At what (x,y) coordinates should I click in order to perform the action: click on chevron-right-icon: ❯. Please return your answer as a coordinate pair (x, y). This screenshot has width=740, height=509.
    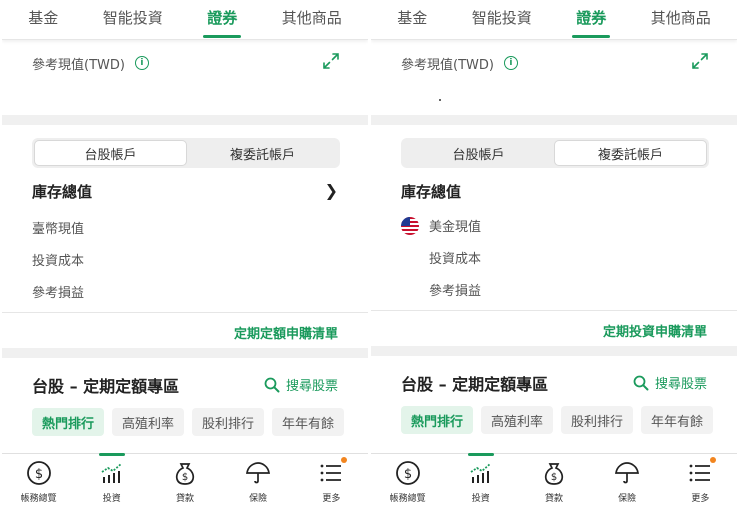
    Looking at the image, I should click on (331, 190).